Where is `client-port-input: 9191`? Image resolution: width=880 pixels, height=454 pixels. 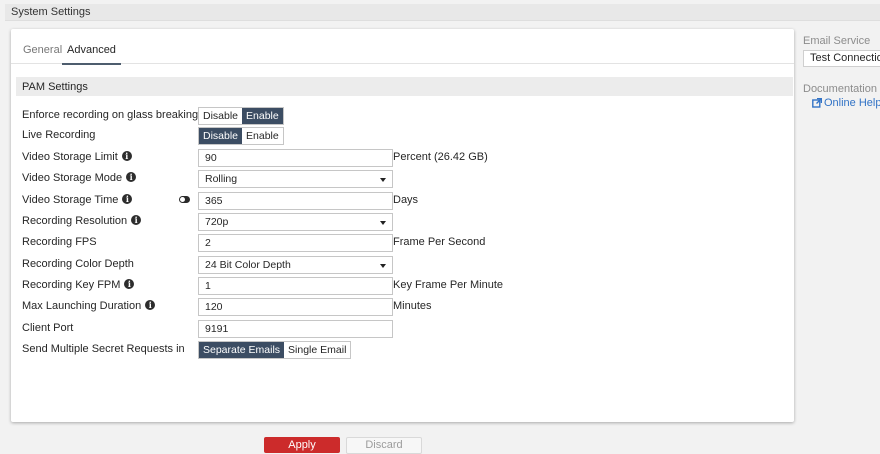
client-port-input: 9191 is located at coordinates (295, 329).